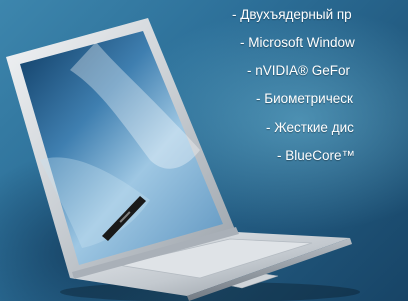 Image resolution: width=408 pixels, height=301 pixels. Describe the element at coordinates (298, 70) in the screenshot. I see `feature-item-nvidia: - nVIDIA® GeFor` at that location.